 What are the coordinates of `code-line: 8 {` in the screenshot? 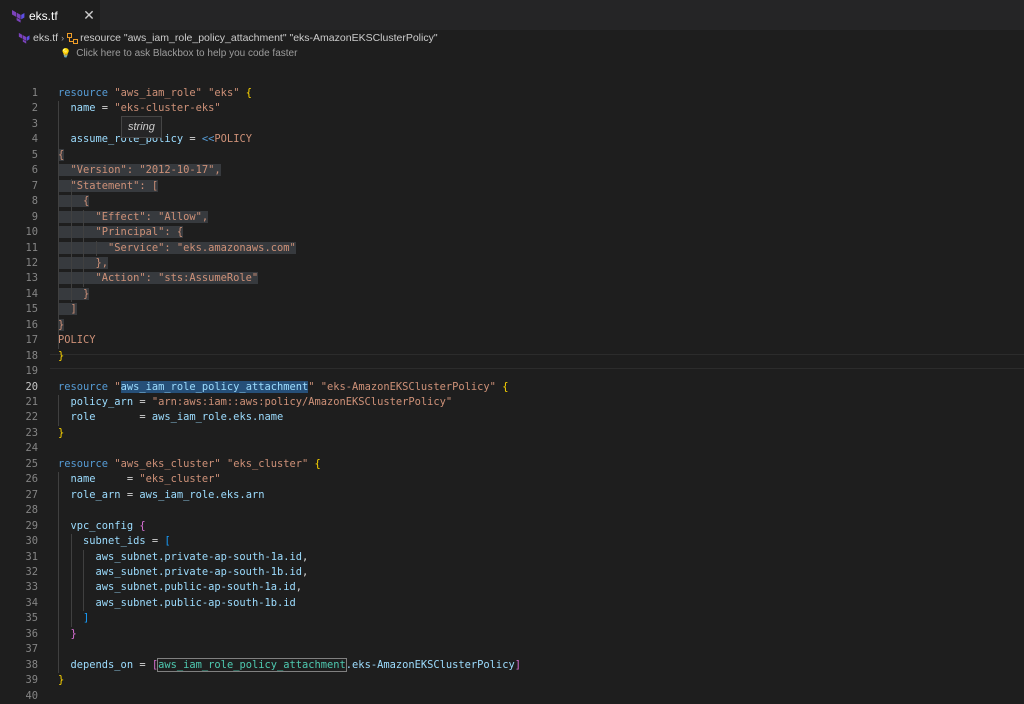 It's located at (512, 201).